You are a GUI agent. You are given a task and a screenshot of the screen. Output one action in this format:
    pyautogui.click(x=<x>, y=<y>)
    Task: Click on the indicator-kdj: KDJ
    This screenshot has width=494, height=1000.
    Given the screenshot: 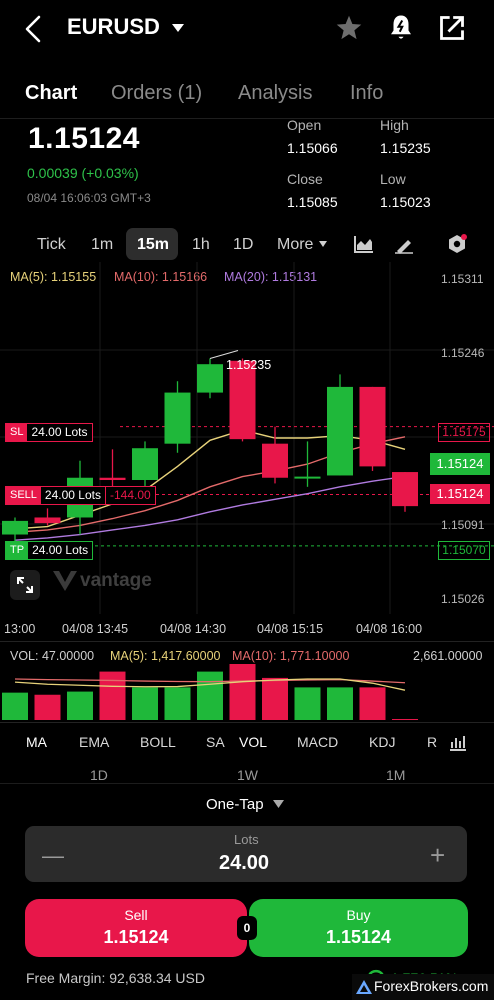 What is the action you would take?
    pyautogui.click(x=382, y=742)
    